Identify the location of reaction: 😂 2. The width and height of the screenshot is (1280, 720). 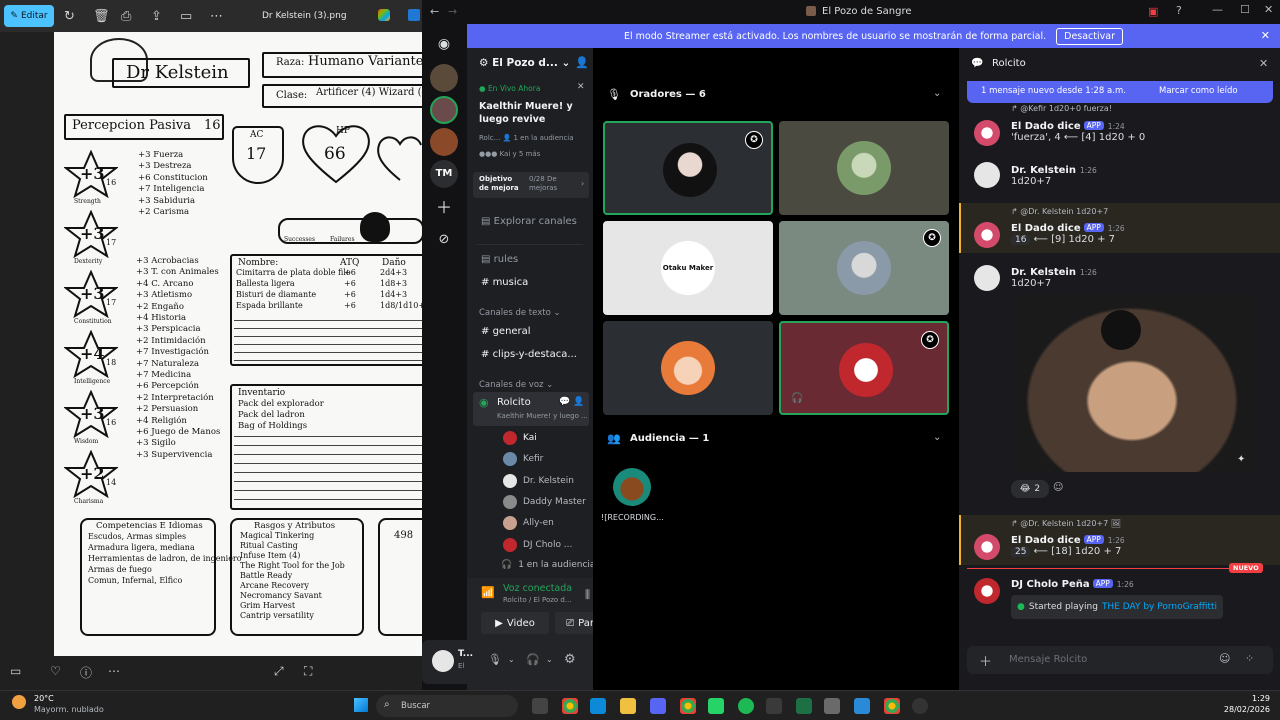
(1030, 489).